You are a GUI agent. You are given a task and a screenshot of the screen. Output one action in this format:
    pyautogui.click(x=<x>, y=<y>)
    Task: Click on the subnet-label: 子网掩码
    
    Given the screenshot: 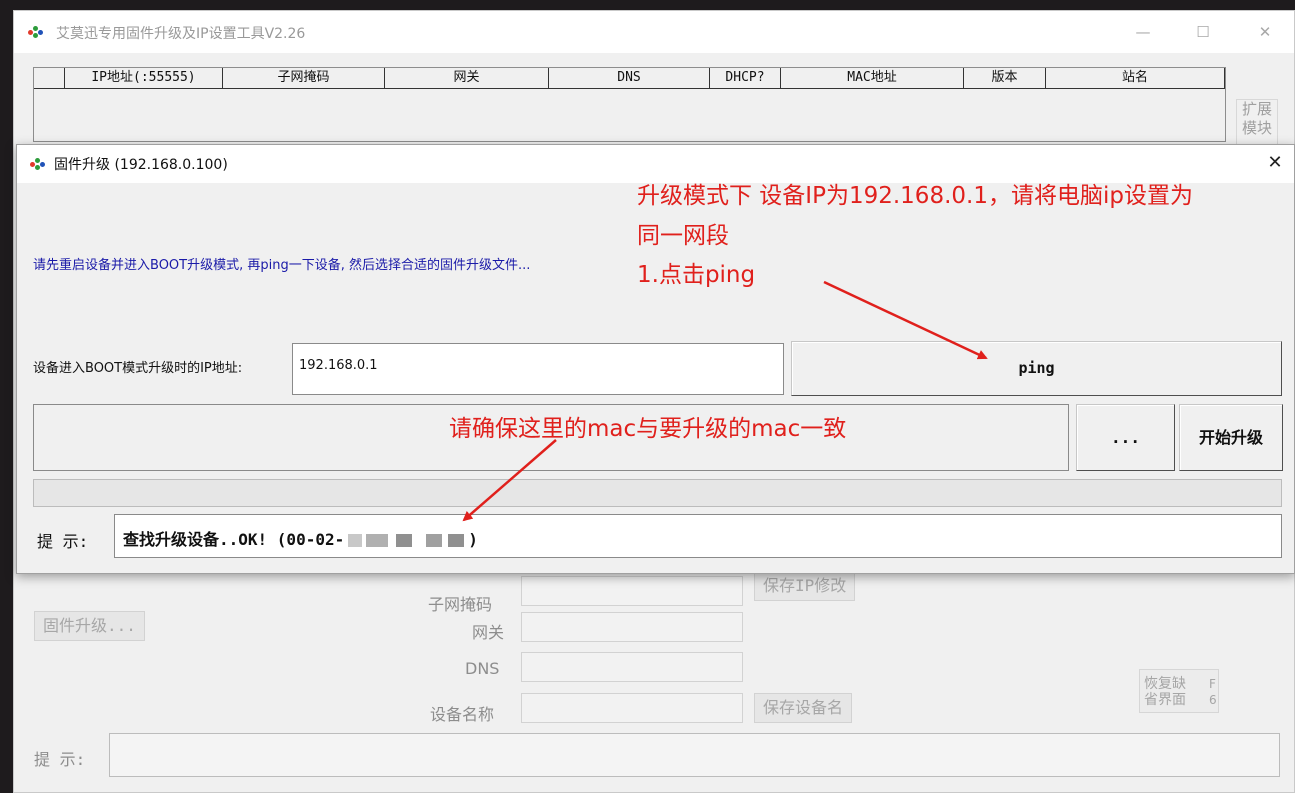 What is the action you would take?
    pyautogui.click(x=460, y=604)
    